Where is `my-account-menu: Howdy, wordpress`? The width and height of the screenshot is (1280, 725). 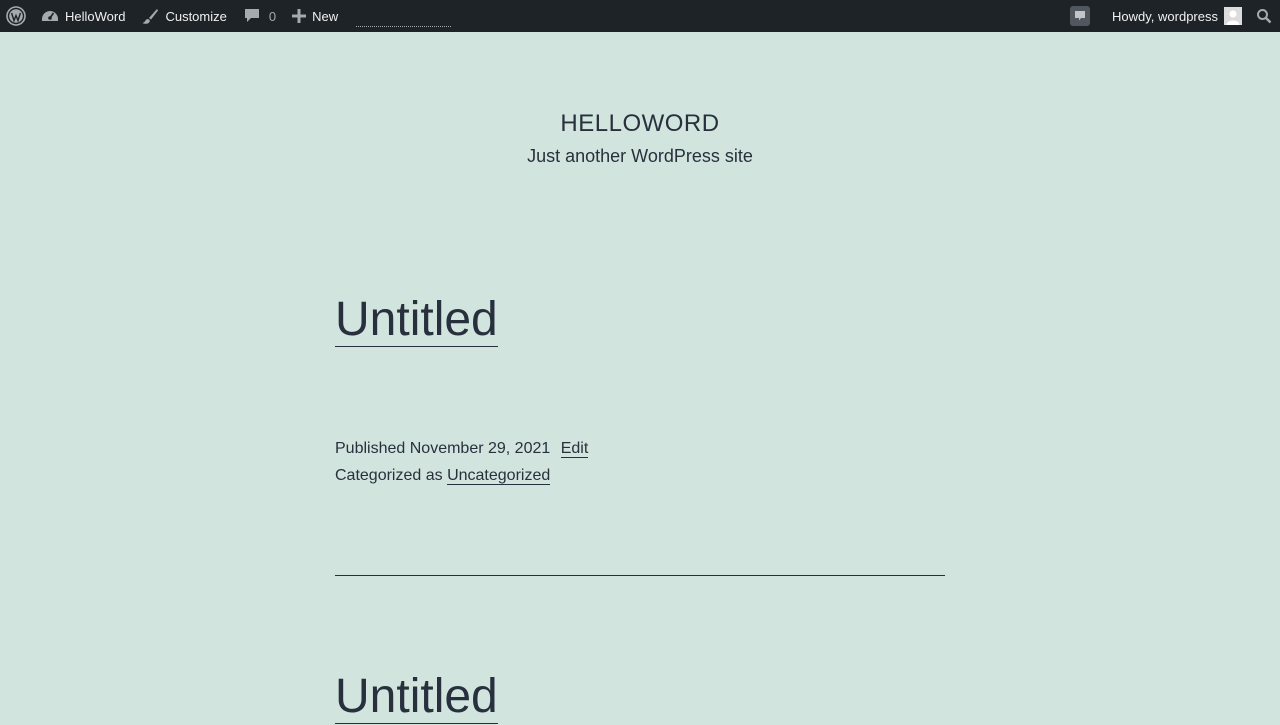
my-account-menu: Howdy, wordpress is located at coordinates (1177, 16).